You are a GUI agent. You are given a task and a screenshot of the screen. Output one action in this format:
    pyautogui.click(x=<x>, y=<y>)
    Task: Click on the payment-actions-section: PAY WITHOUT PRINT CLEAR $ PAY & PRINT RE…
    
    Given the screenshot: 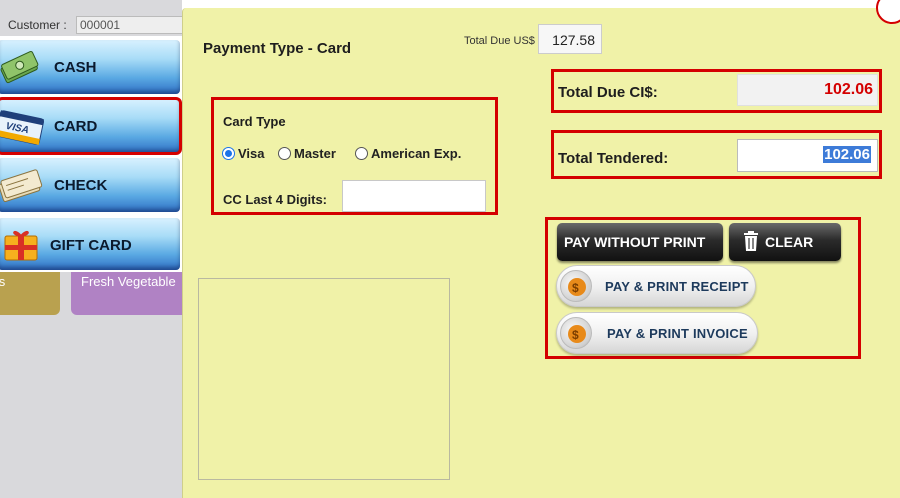 What is the action you would take?
    pyautogui.click(x=703, y=288)
    